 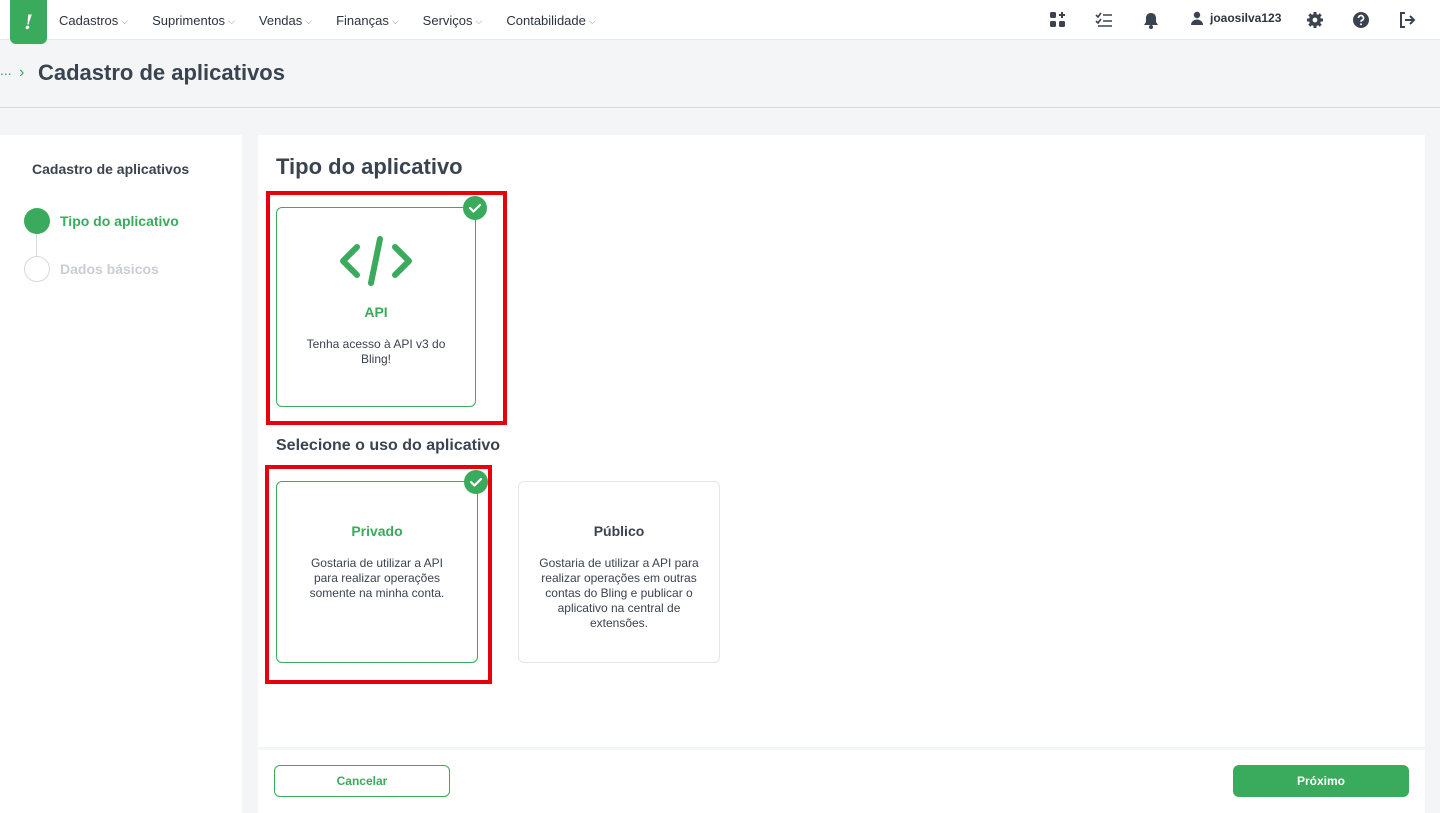 What do you see at coordinates (720, 107) in the screenshot?
I see `header-divider` at bounding box center [720, 107].